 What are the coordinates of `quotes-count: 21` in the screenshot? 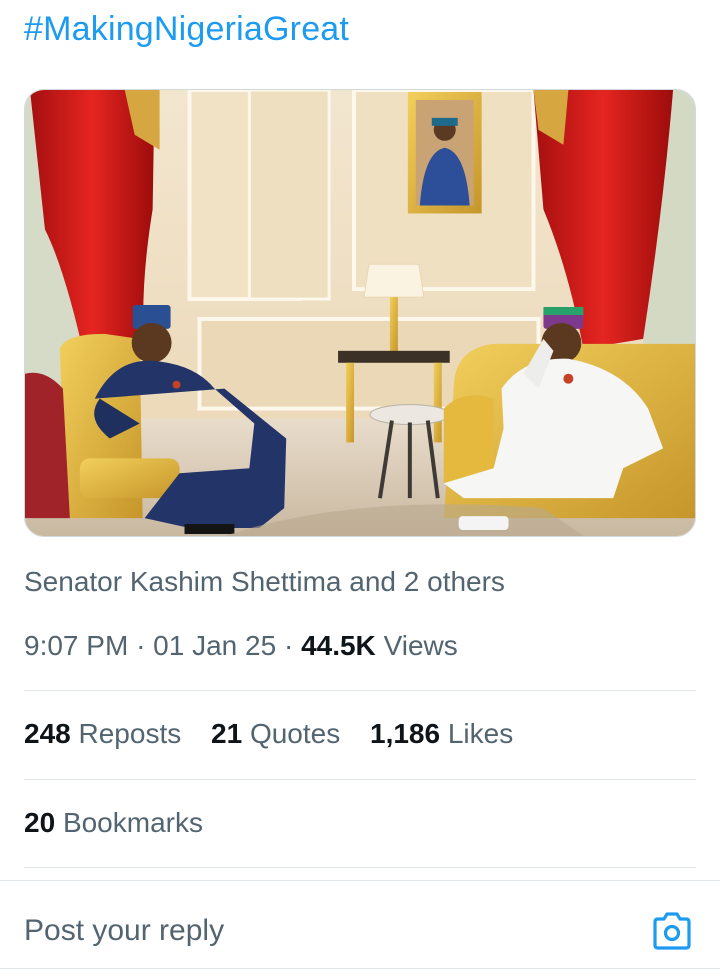 It's located at (227, 733).